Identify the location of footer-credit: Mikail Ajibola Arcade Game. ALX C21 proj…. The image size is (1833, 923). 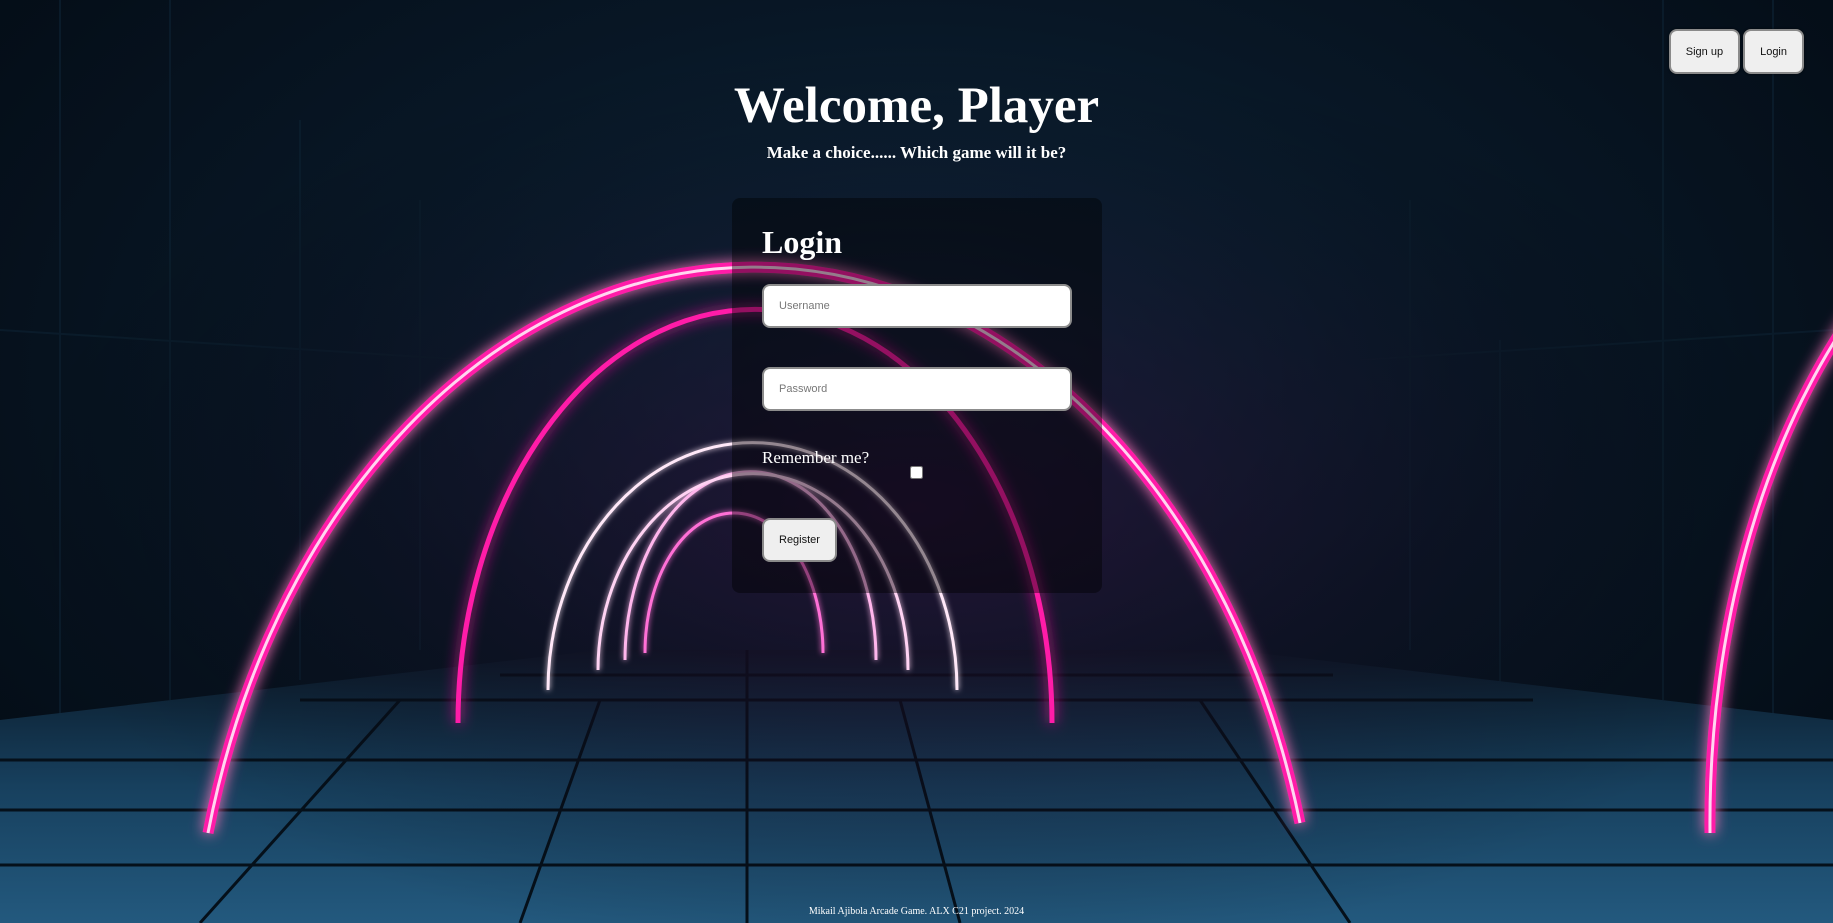
(916, 911).